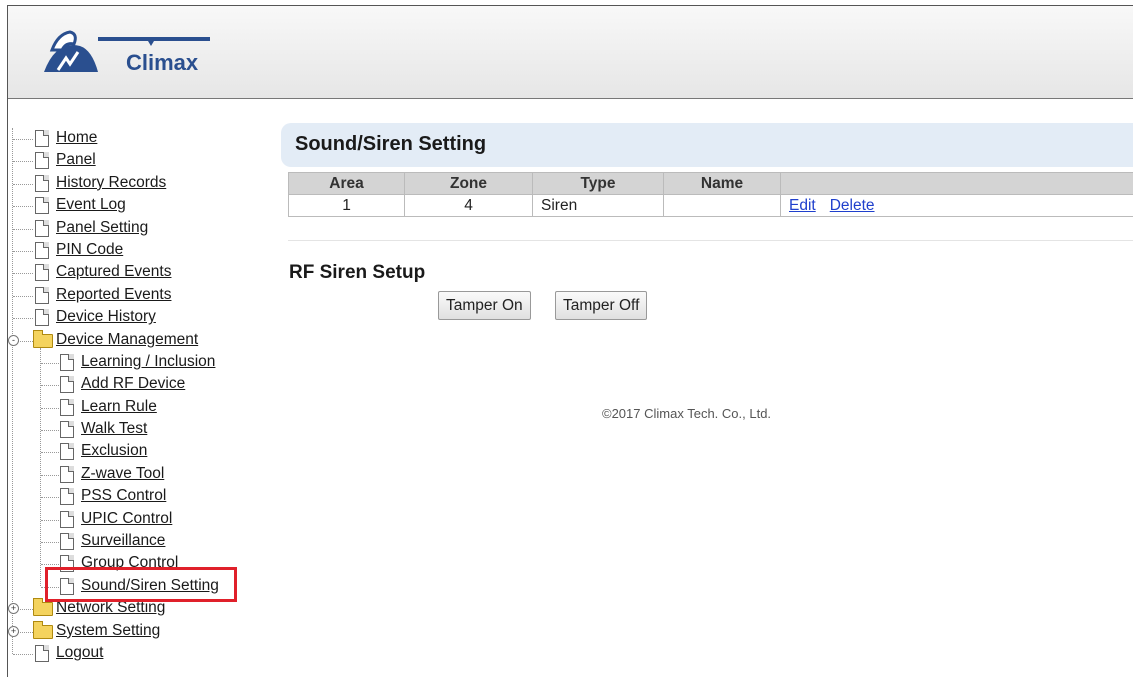  I want to click on climax-logo: Climax, so click(131, 52).